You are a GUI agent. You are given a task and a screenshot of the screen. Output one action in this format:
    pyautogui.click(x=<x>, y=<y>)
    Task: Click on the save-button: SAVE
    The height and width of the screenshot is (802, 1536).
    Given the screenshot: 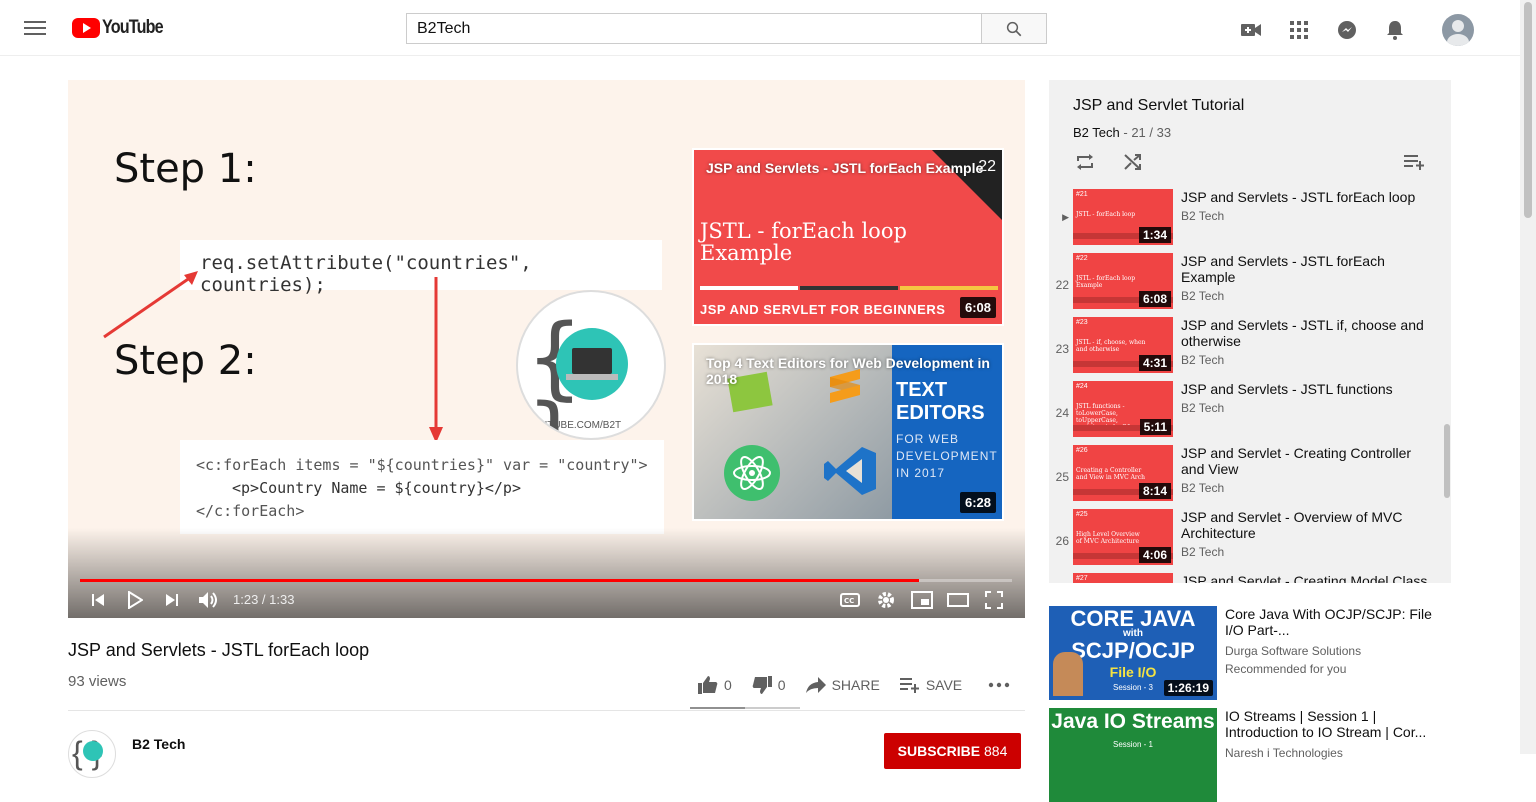 What is the action you would take?
    pyautogui.click(x=931, y=685)
    